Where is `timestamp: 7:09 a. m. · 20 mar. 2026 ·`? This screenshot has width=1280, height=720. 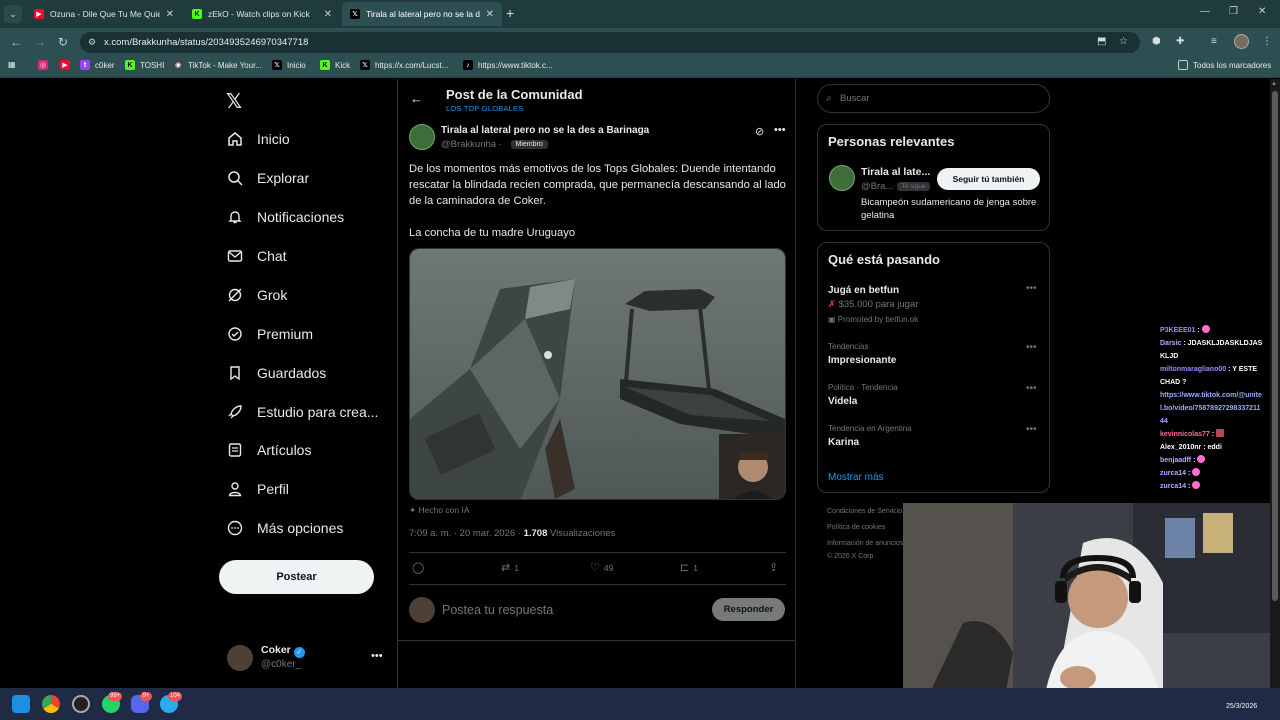 timestamp: 7:09 a. m. · 20 mar. 2026 · is located at coordinates (466, 533).